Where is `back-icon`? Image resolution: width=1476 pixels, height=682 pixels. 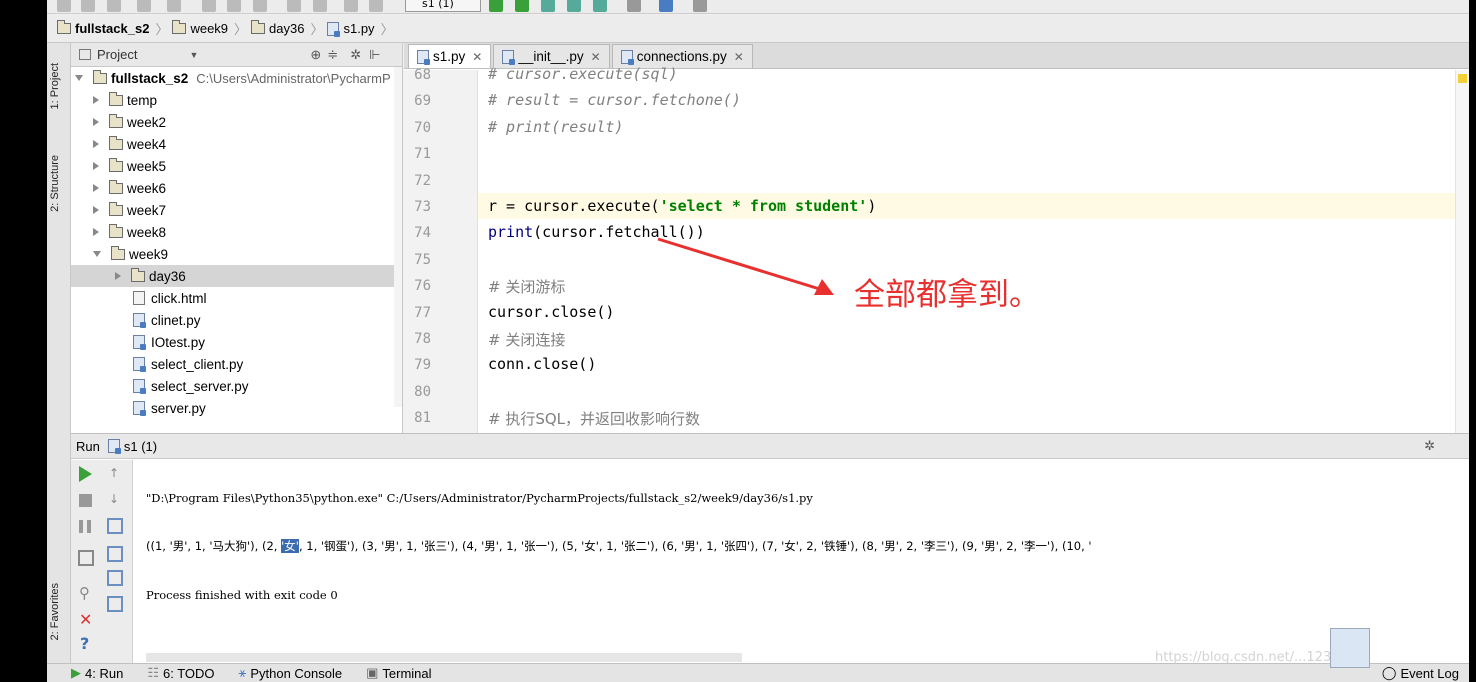
back-icon is located at coordinates (144, 6).